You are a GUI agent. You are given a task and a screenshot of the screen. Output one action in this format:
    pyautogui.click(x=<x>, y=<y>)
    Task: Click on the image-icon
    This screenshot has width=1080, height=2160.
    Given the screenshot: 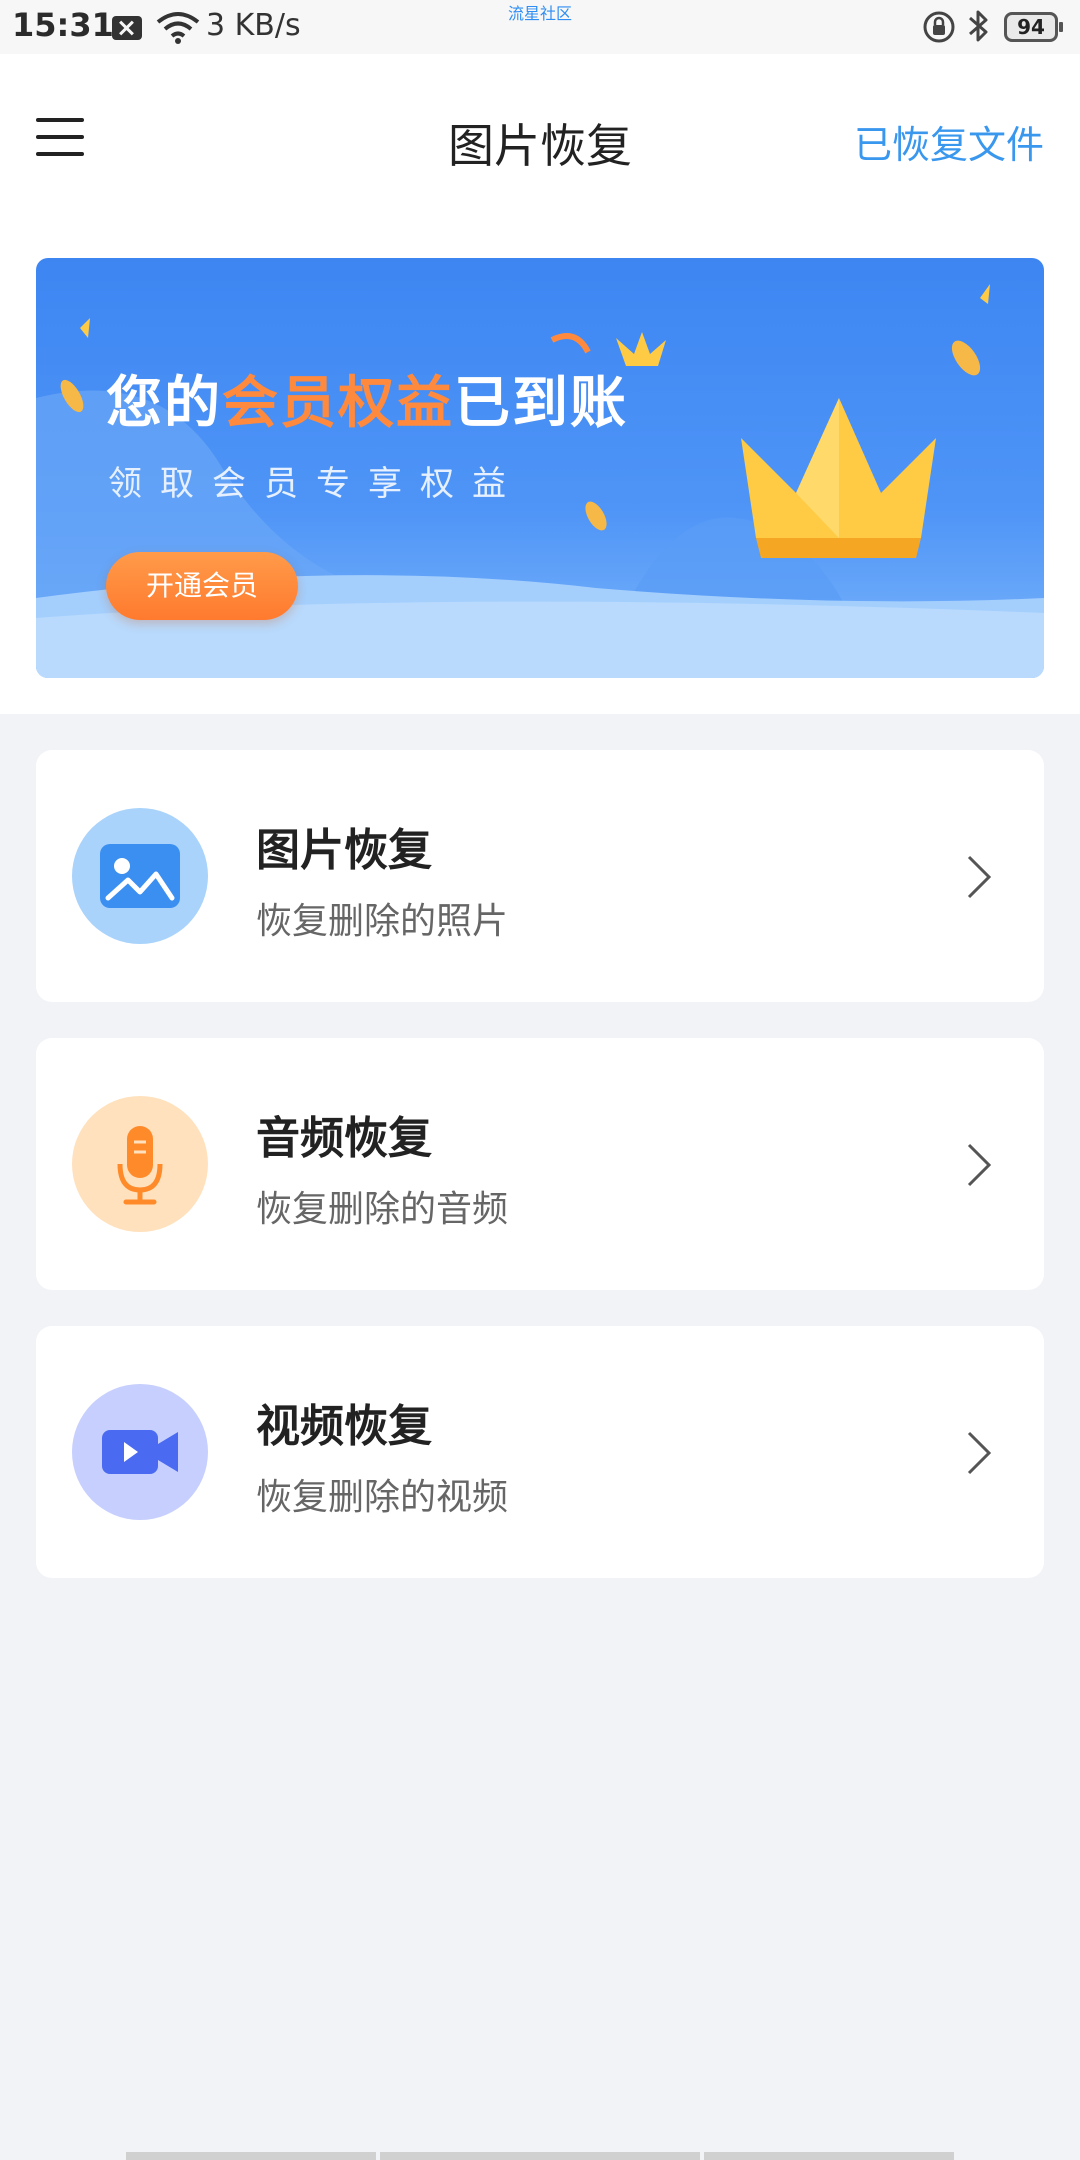 What is the action you would take?
    pyautogui.click(x=140, y=876)
    